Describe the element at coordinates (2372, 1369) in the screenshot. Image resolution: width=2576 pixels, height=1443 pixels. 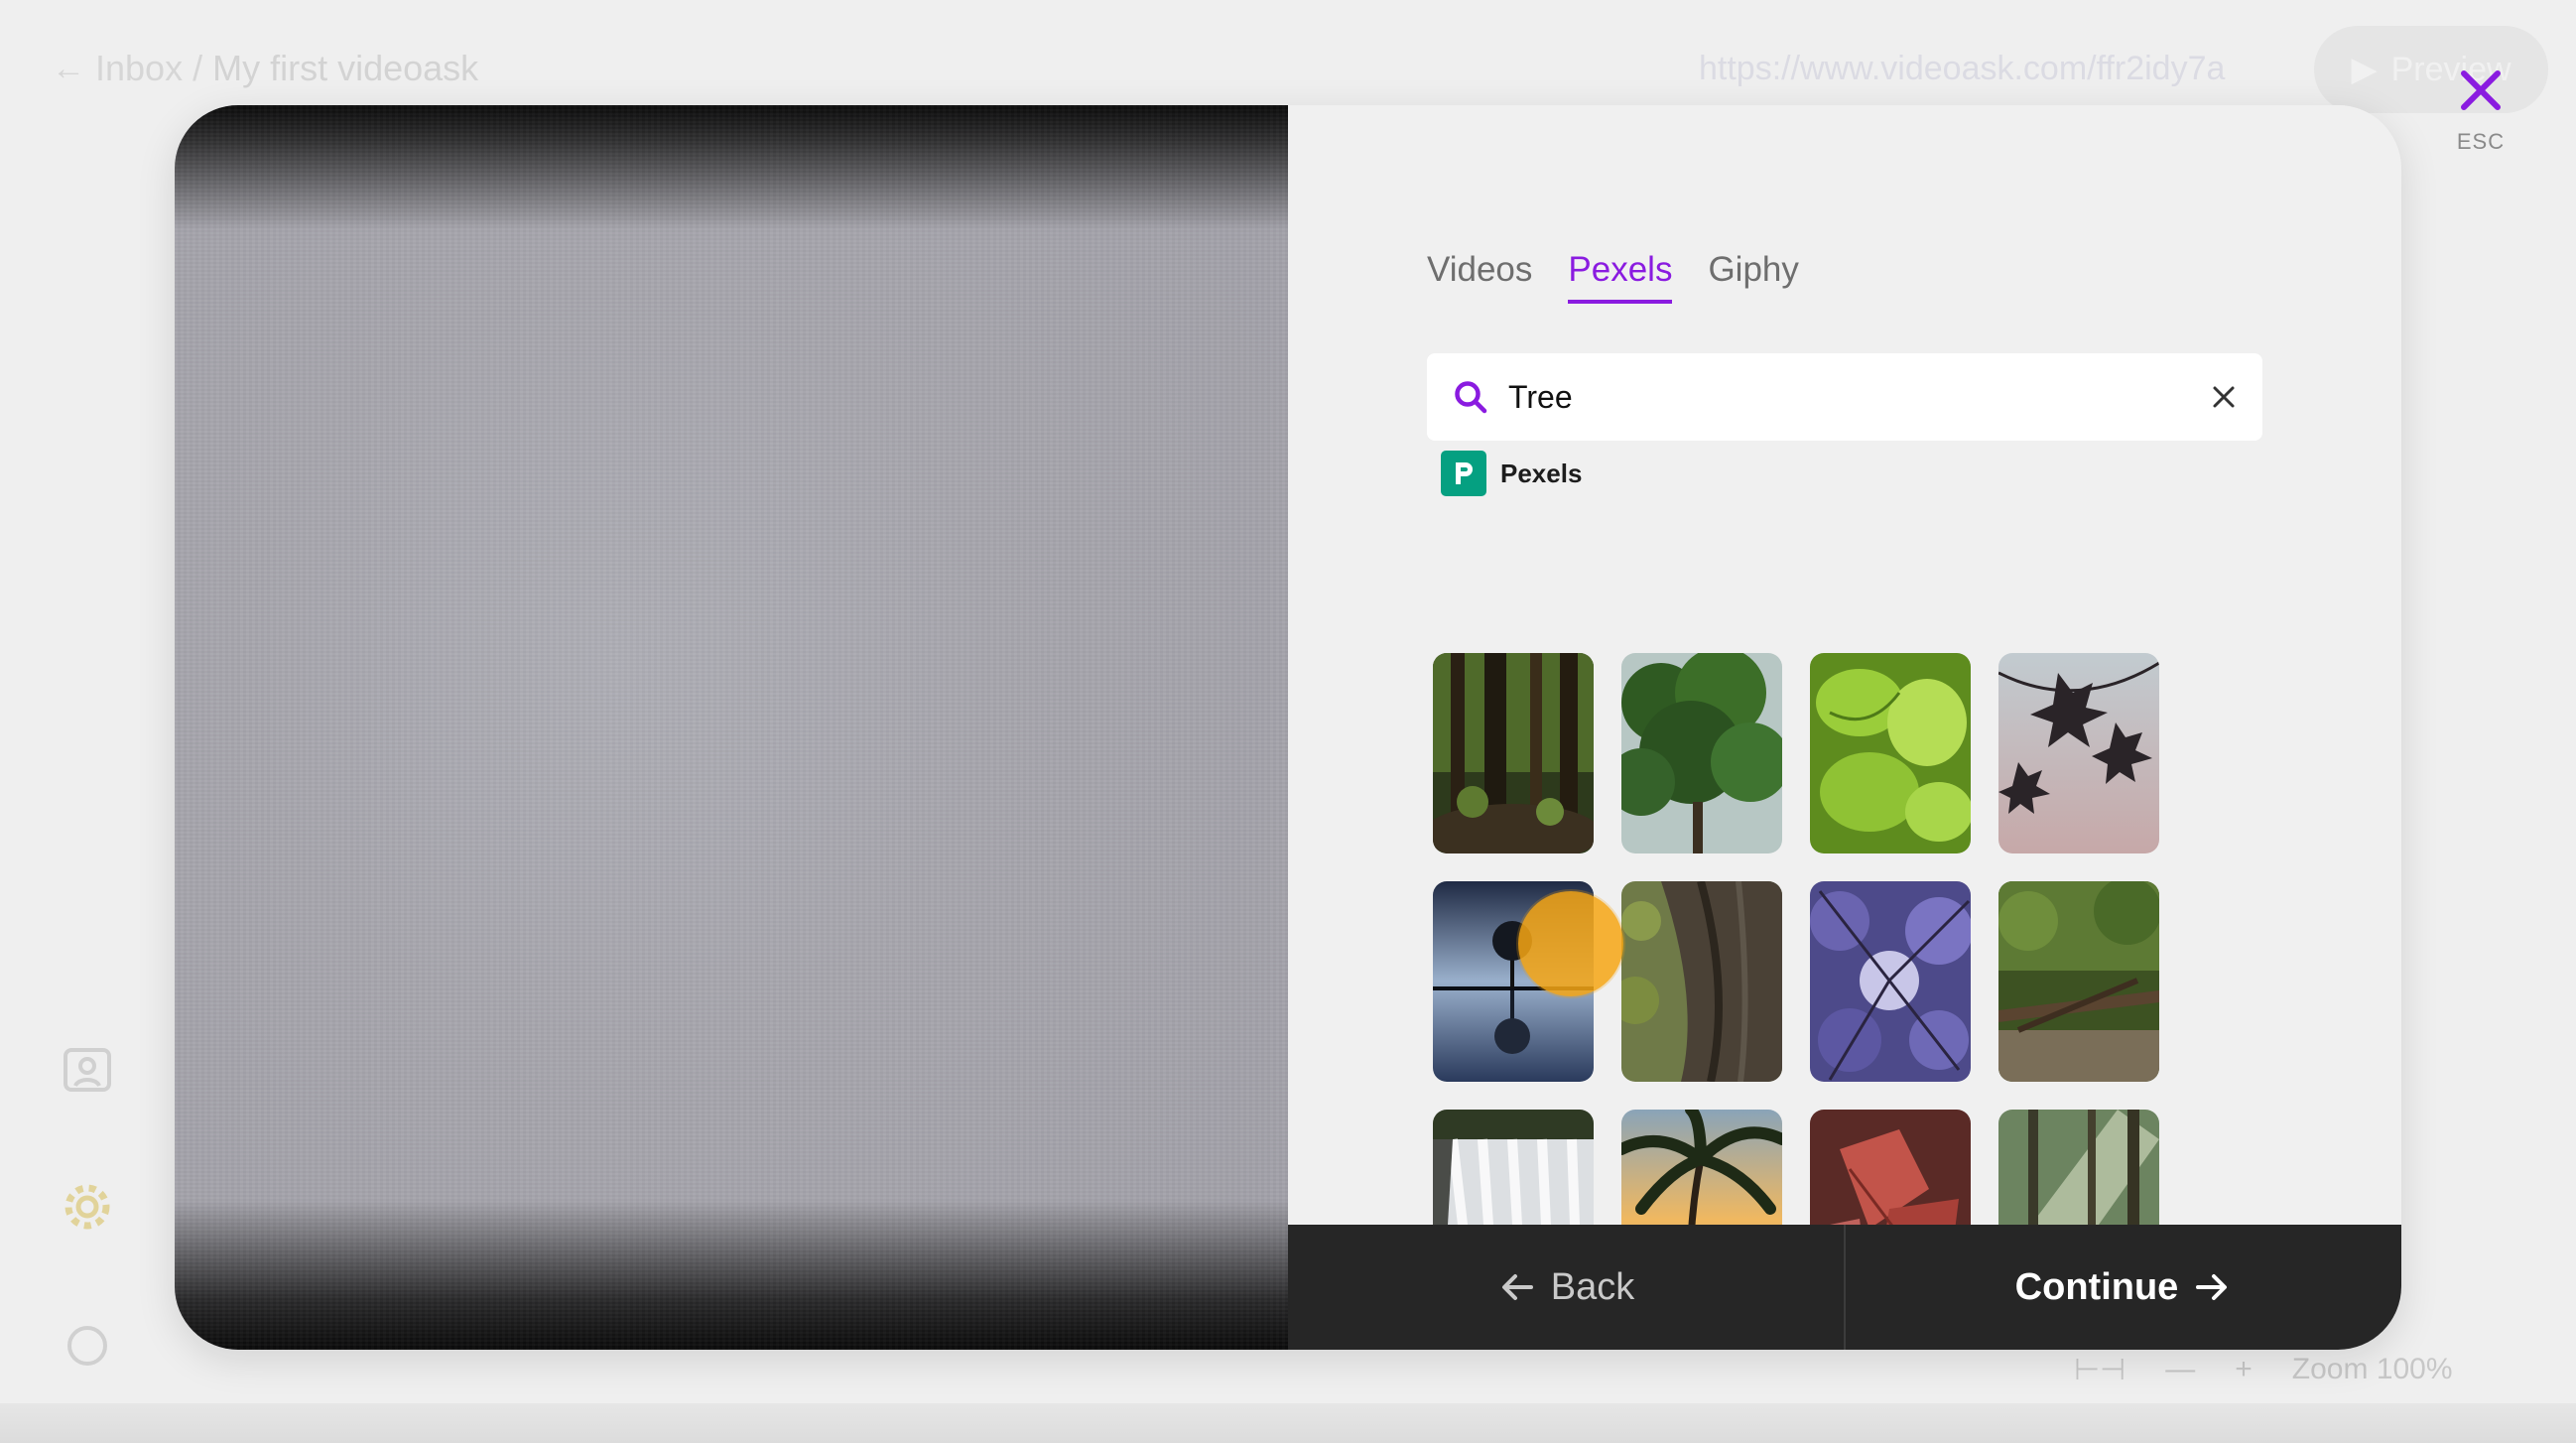
I see `zoom-label: Zoom 100%` at that location.